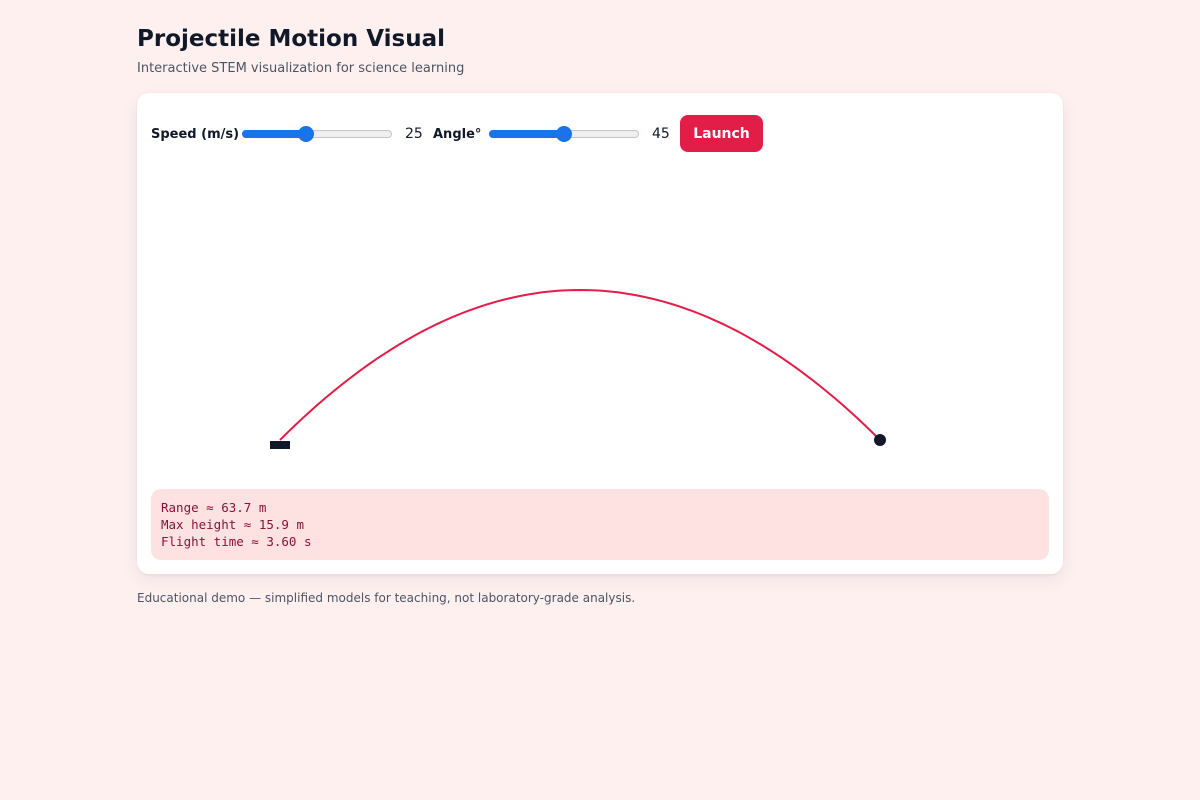  What do you see at coordinates (580, 364) in the screenshot?
I see `trajectory-path` at bounding box center [580, 364].